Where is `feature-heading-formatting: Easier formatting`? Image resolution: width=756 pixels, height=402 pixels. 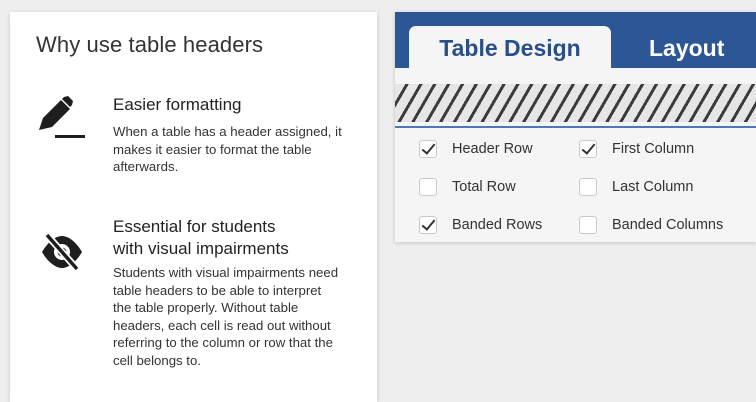 feature-heading-formatting: Easier formatting is located at coordinates (177, 104).